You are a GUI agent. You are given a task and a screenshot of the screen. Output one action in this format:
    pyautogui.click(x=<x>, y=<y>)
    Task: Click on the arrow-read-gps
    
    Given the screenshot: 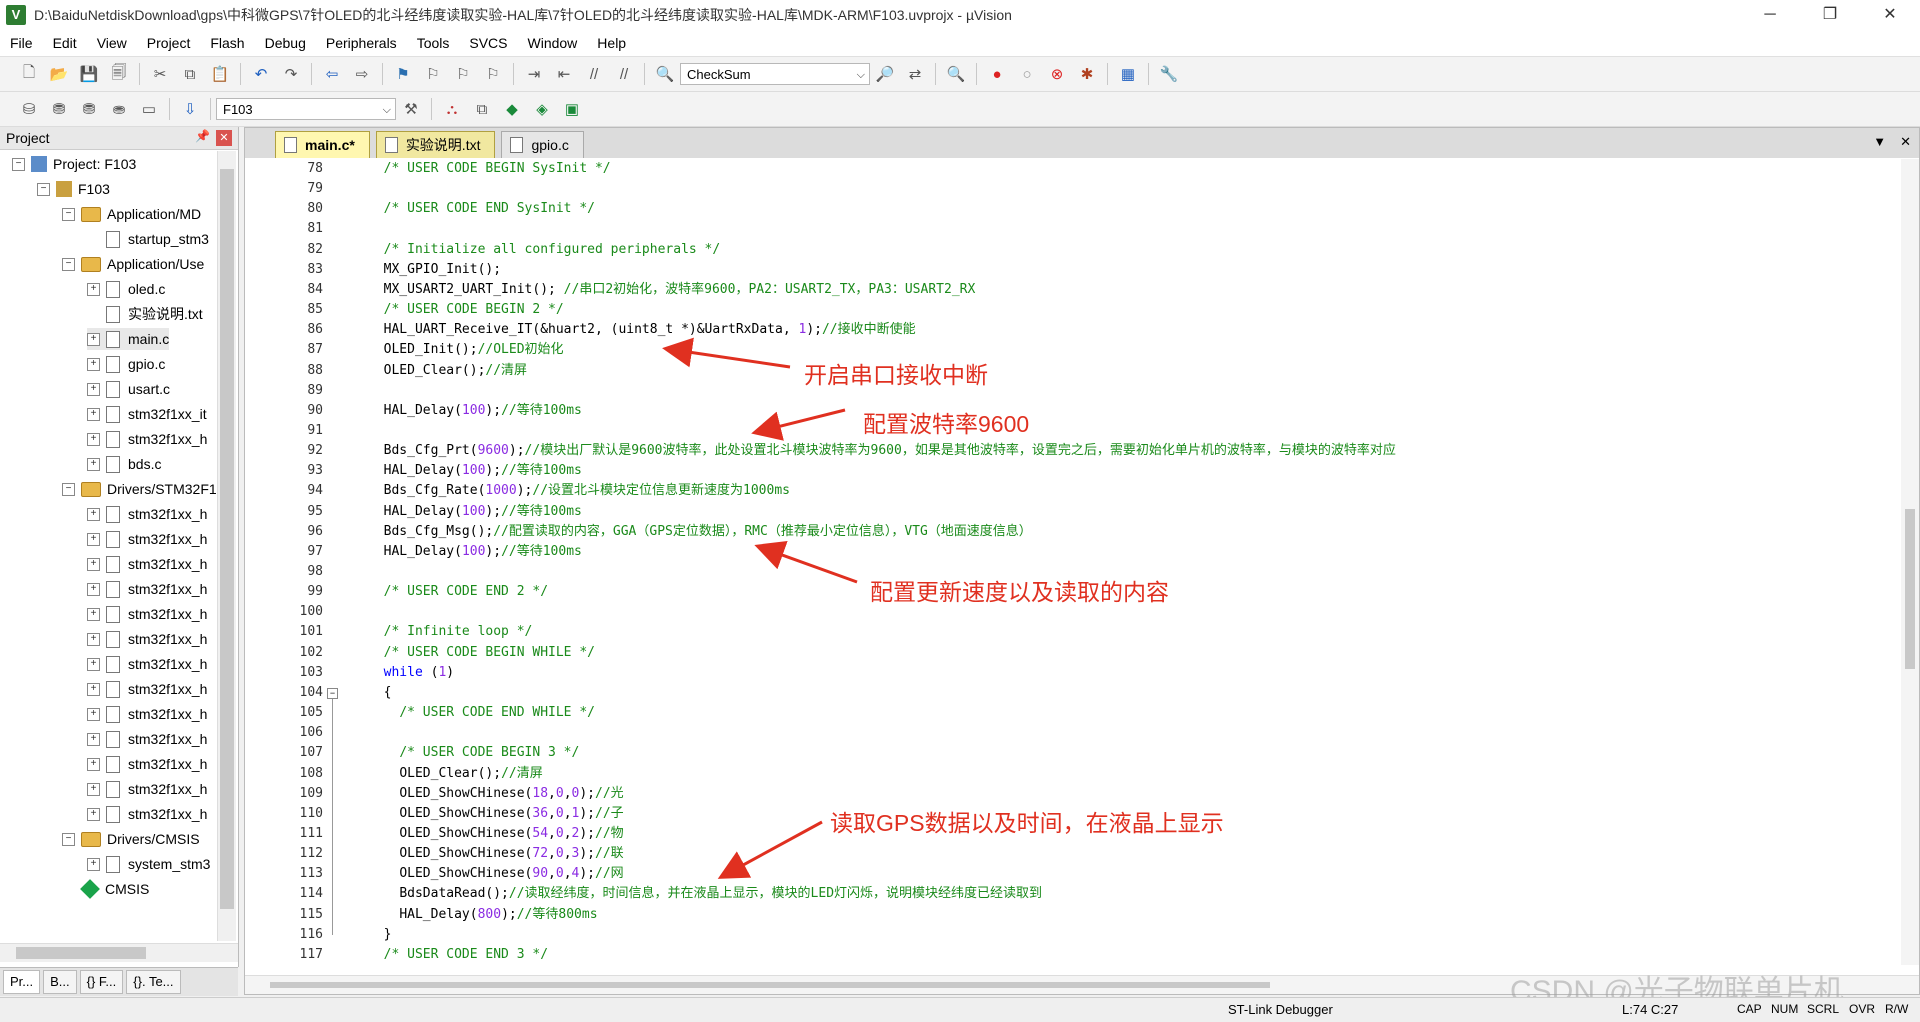 What is the action you would take?
    pyautogui.click(x=770, y=849)
    